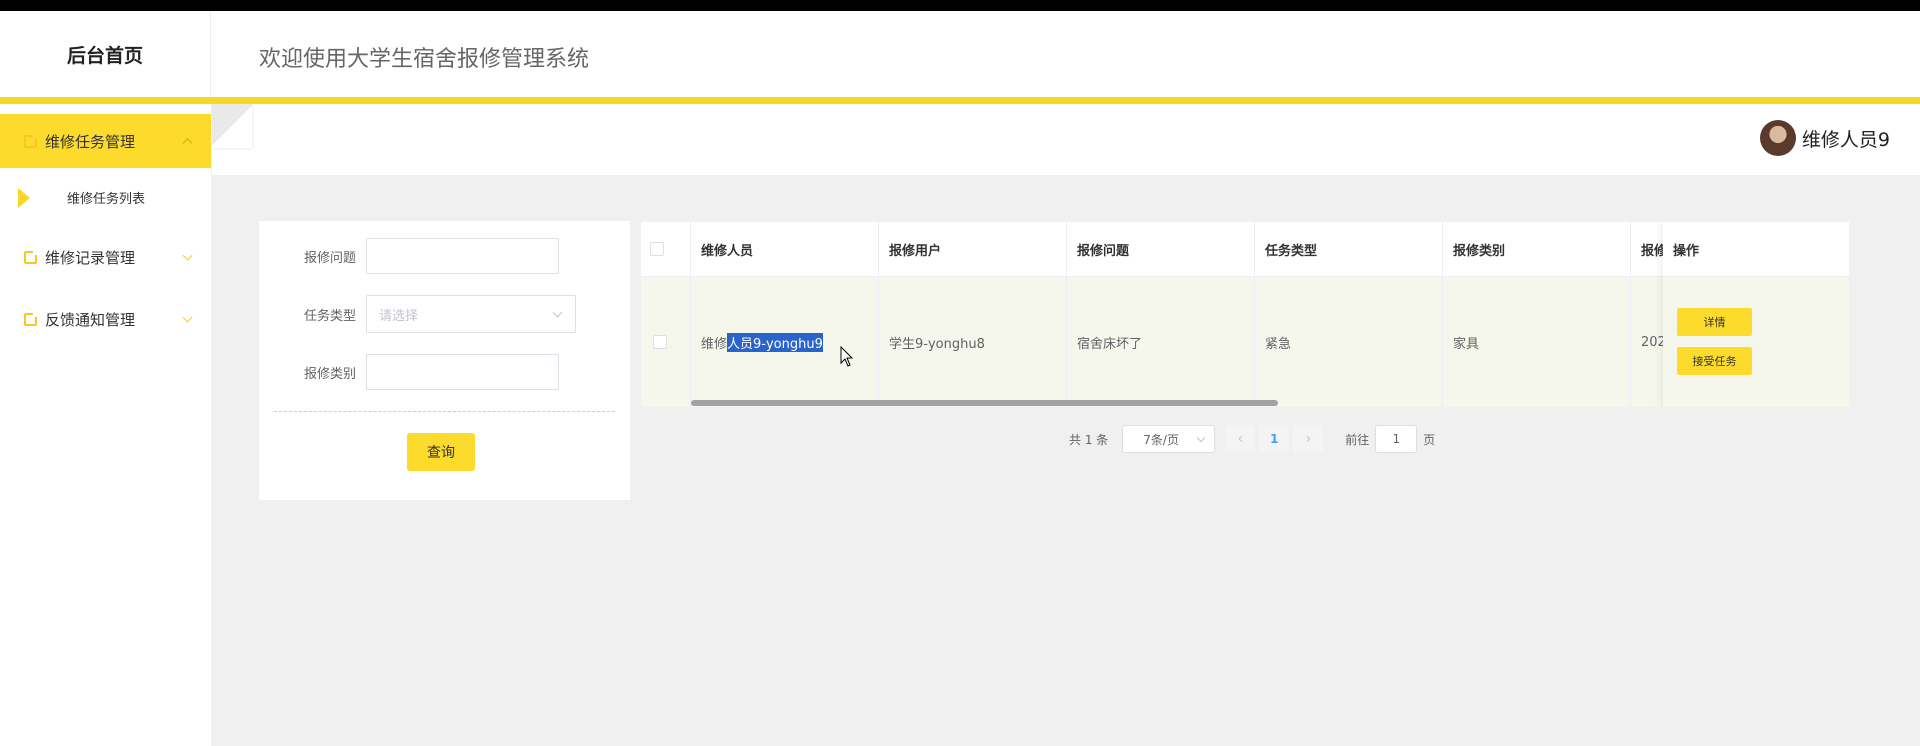  Describe the element at coordinates (660, 342) in the screenshot. I see `row-checkbox` at that location.